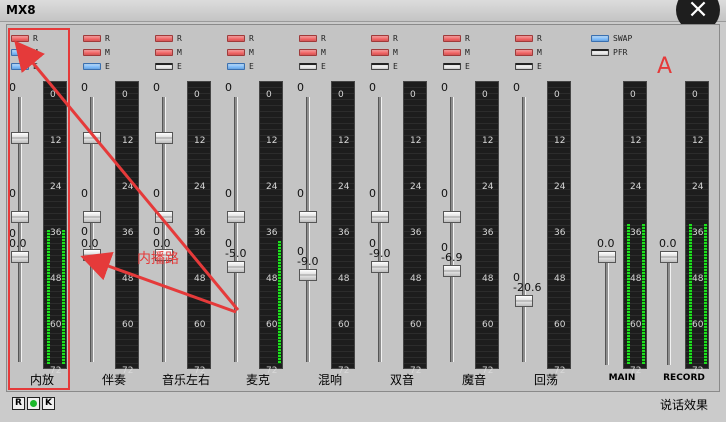 The height and width of the screenshot is (422, 726). Describe the element at coordinates (39, 209) in the screenshot. I see `highlight-box` at that location.